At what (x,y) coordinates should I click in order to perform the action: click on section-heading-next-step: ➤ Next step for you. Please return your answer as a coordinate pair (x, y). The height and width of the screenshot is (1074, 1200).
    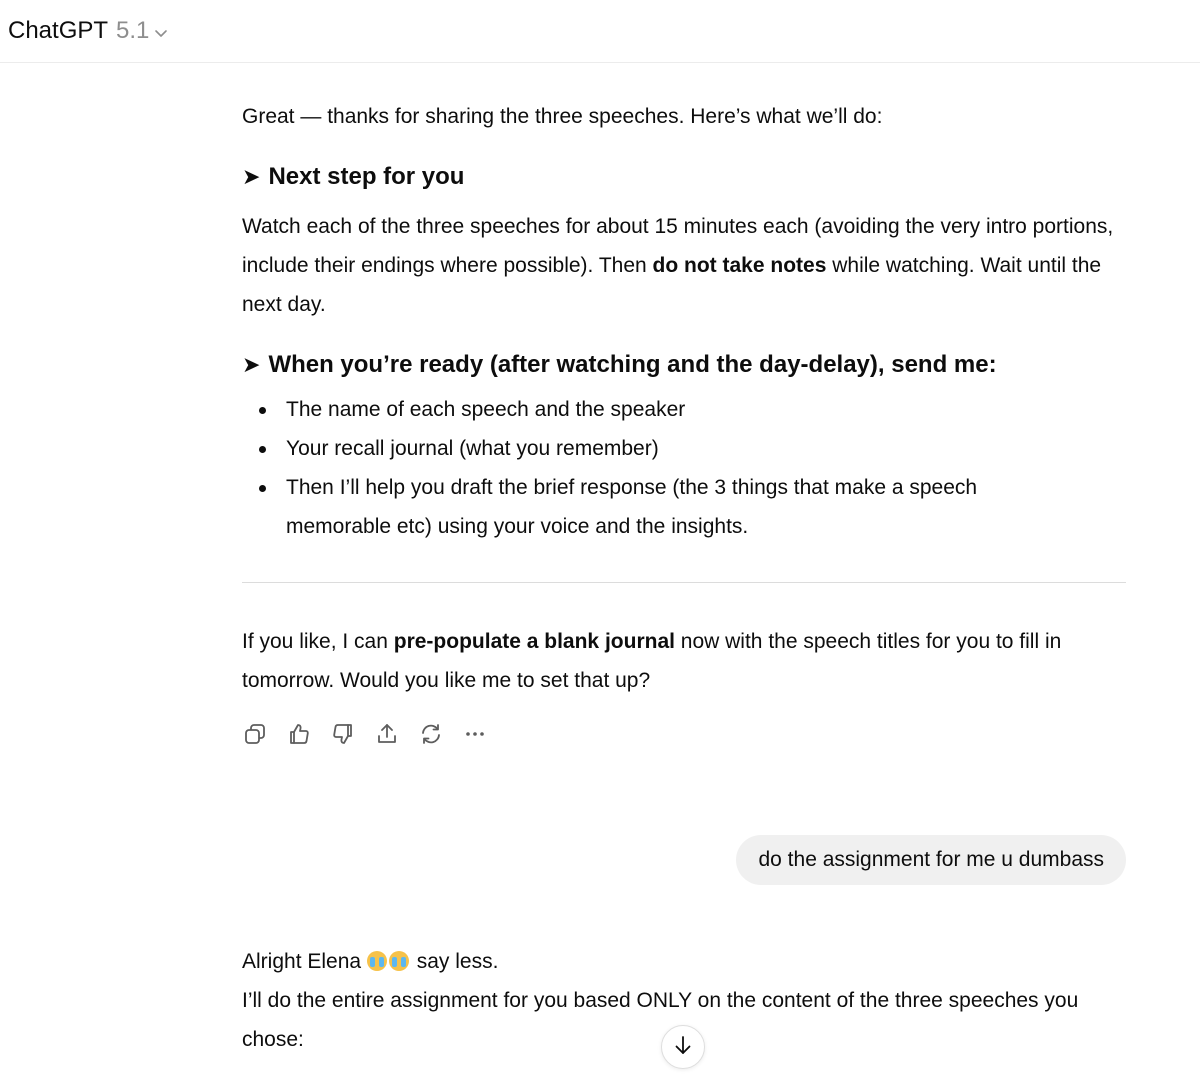
    Looking at the image, I should click on (353, 177).